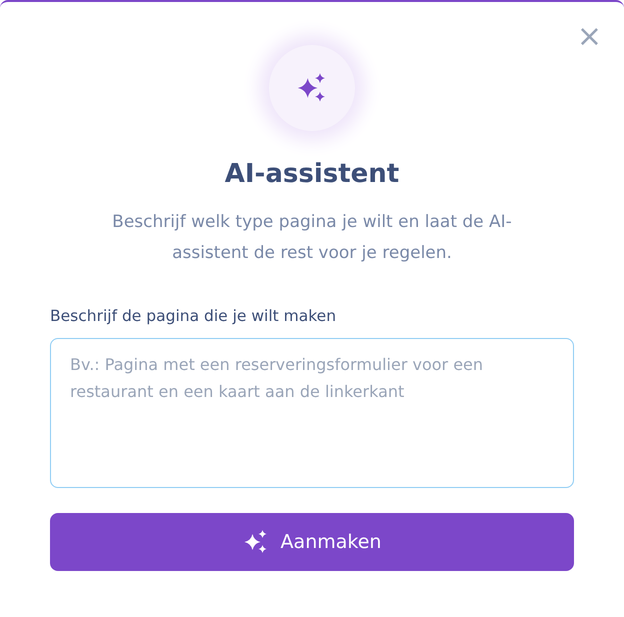 The image size is (624, 617). Describe the element at coordinates (312, 174) in the screenshot. I see `dialog-title: AI-assistent` at that location.